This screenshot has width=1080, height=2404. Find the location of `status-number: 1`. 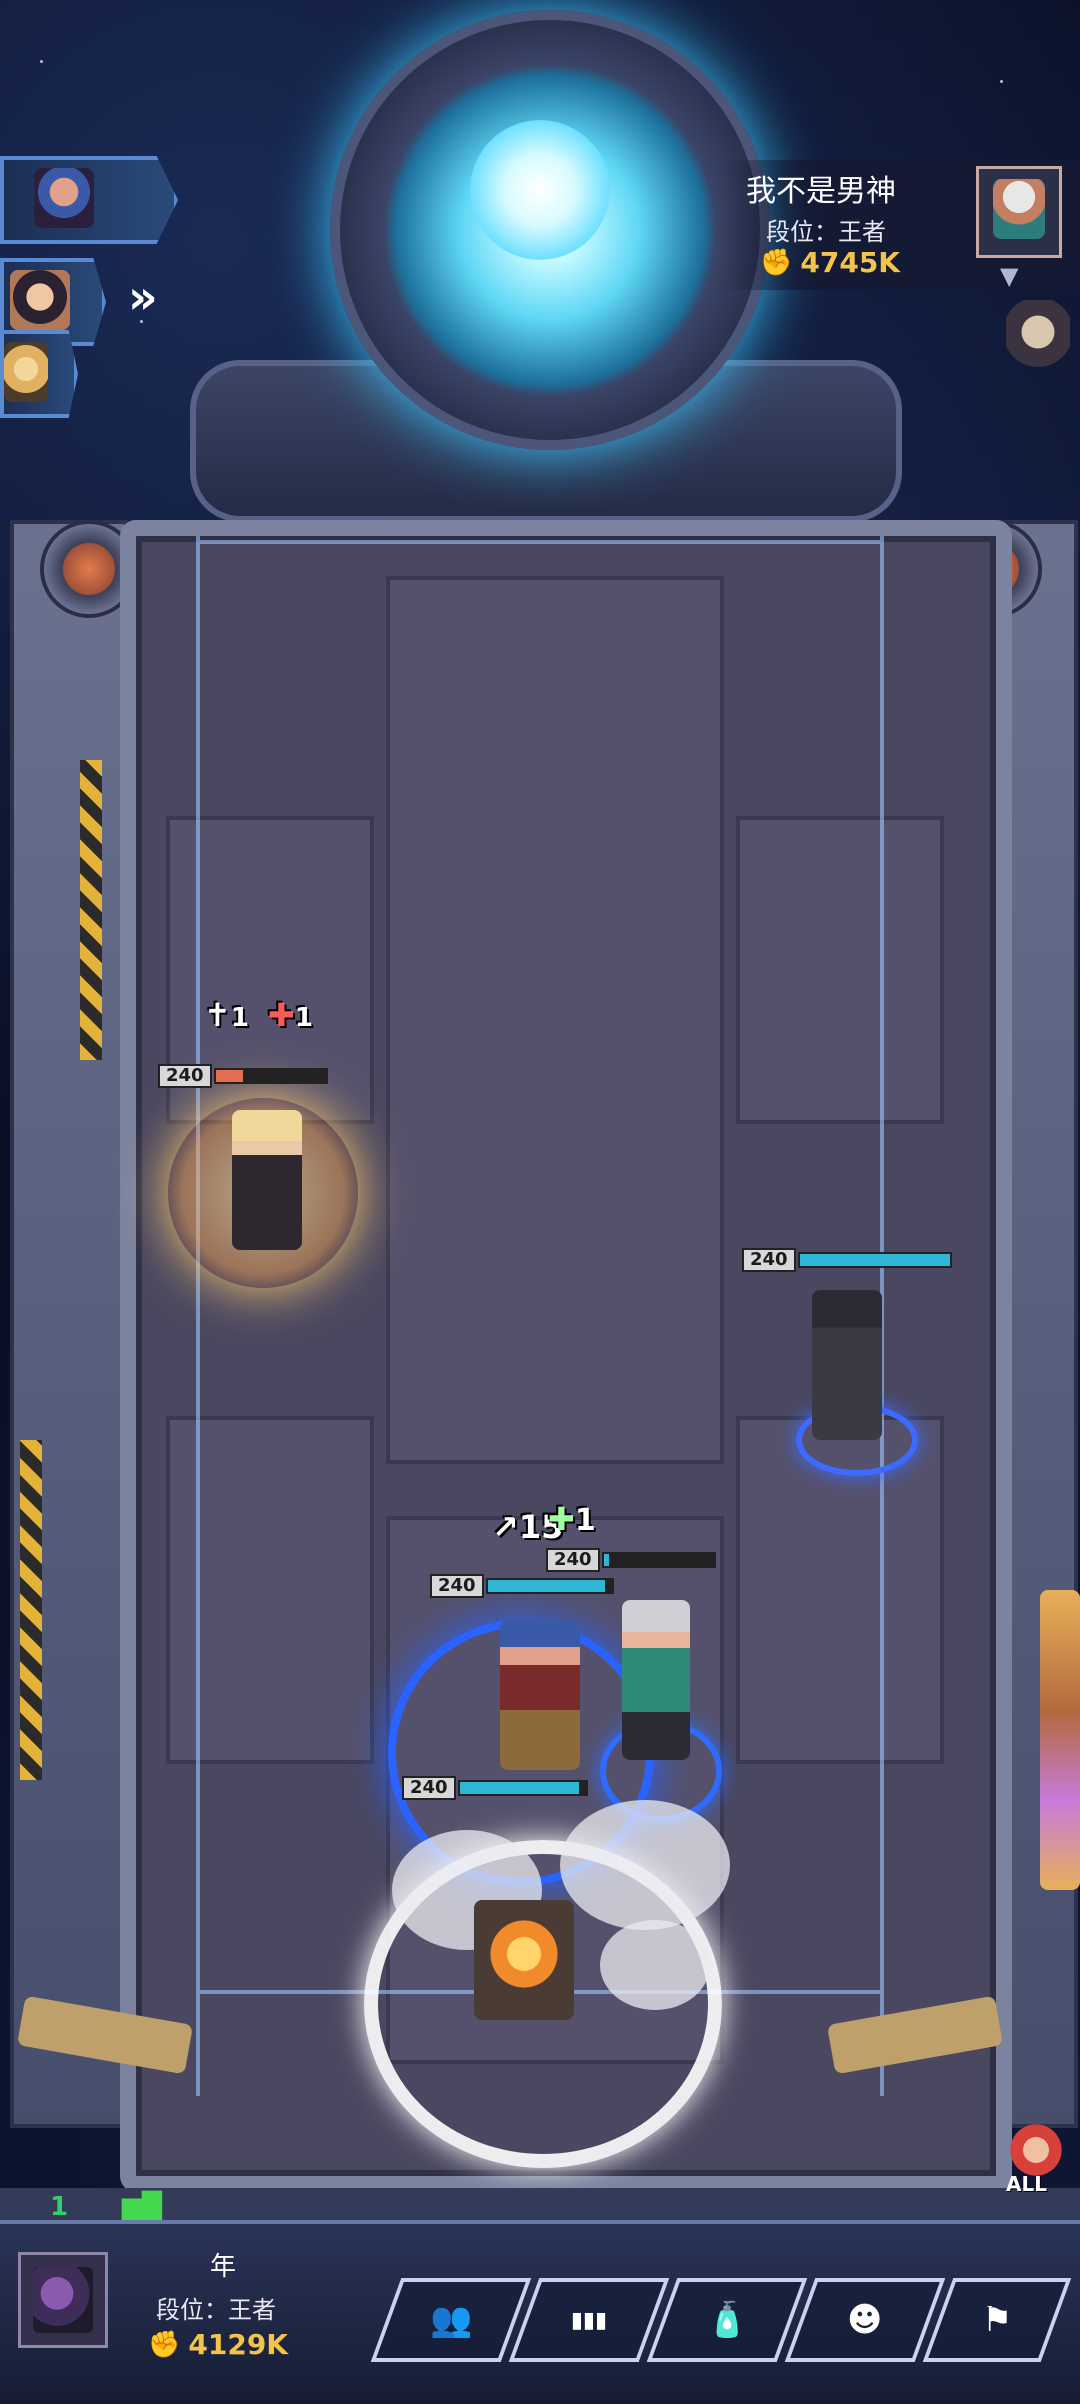

status-number: 1 is located at coordinates (59, 2207).